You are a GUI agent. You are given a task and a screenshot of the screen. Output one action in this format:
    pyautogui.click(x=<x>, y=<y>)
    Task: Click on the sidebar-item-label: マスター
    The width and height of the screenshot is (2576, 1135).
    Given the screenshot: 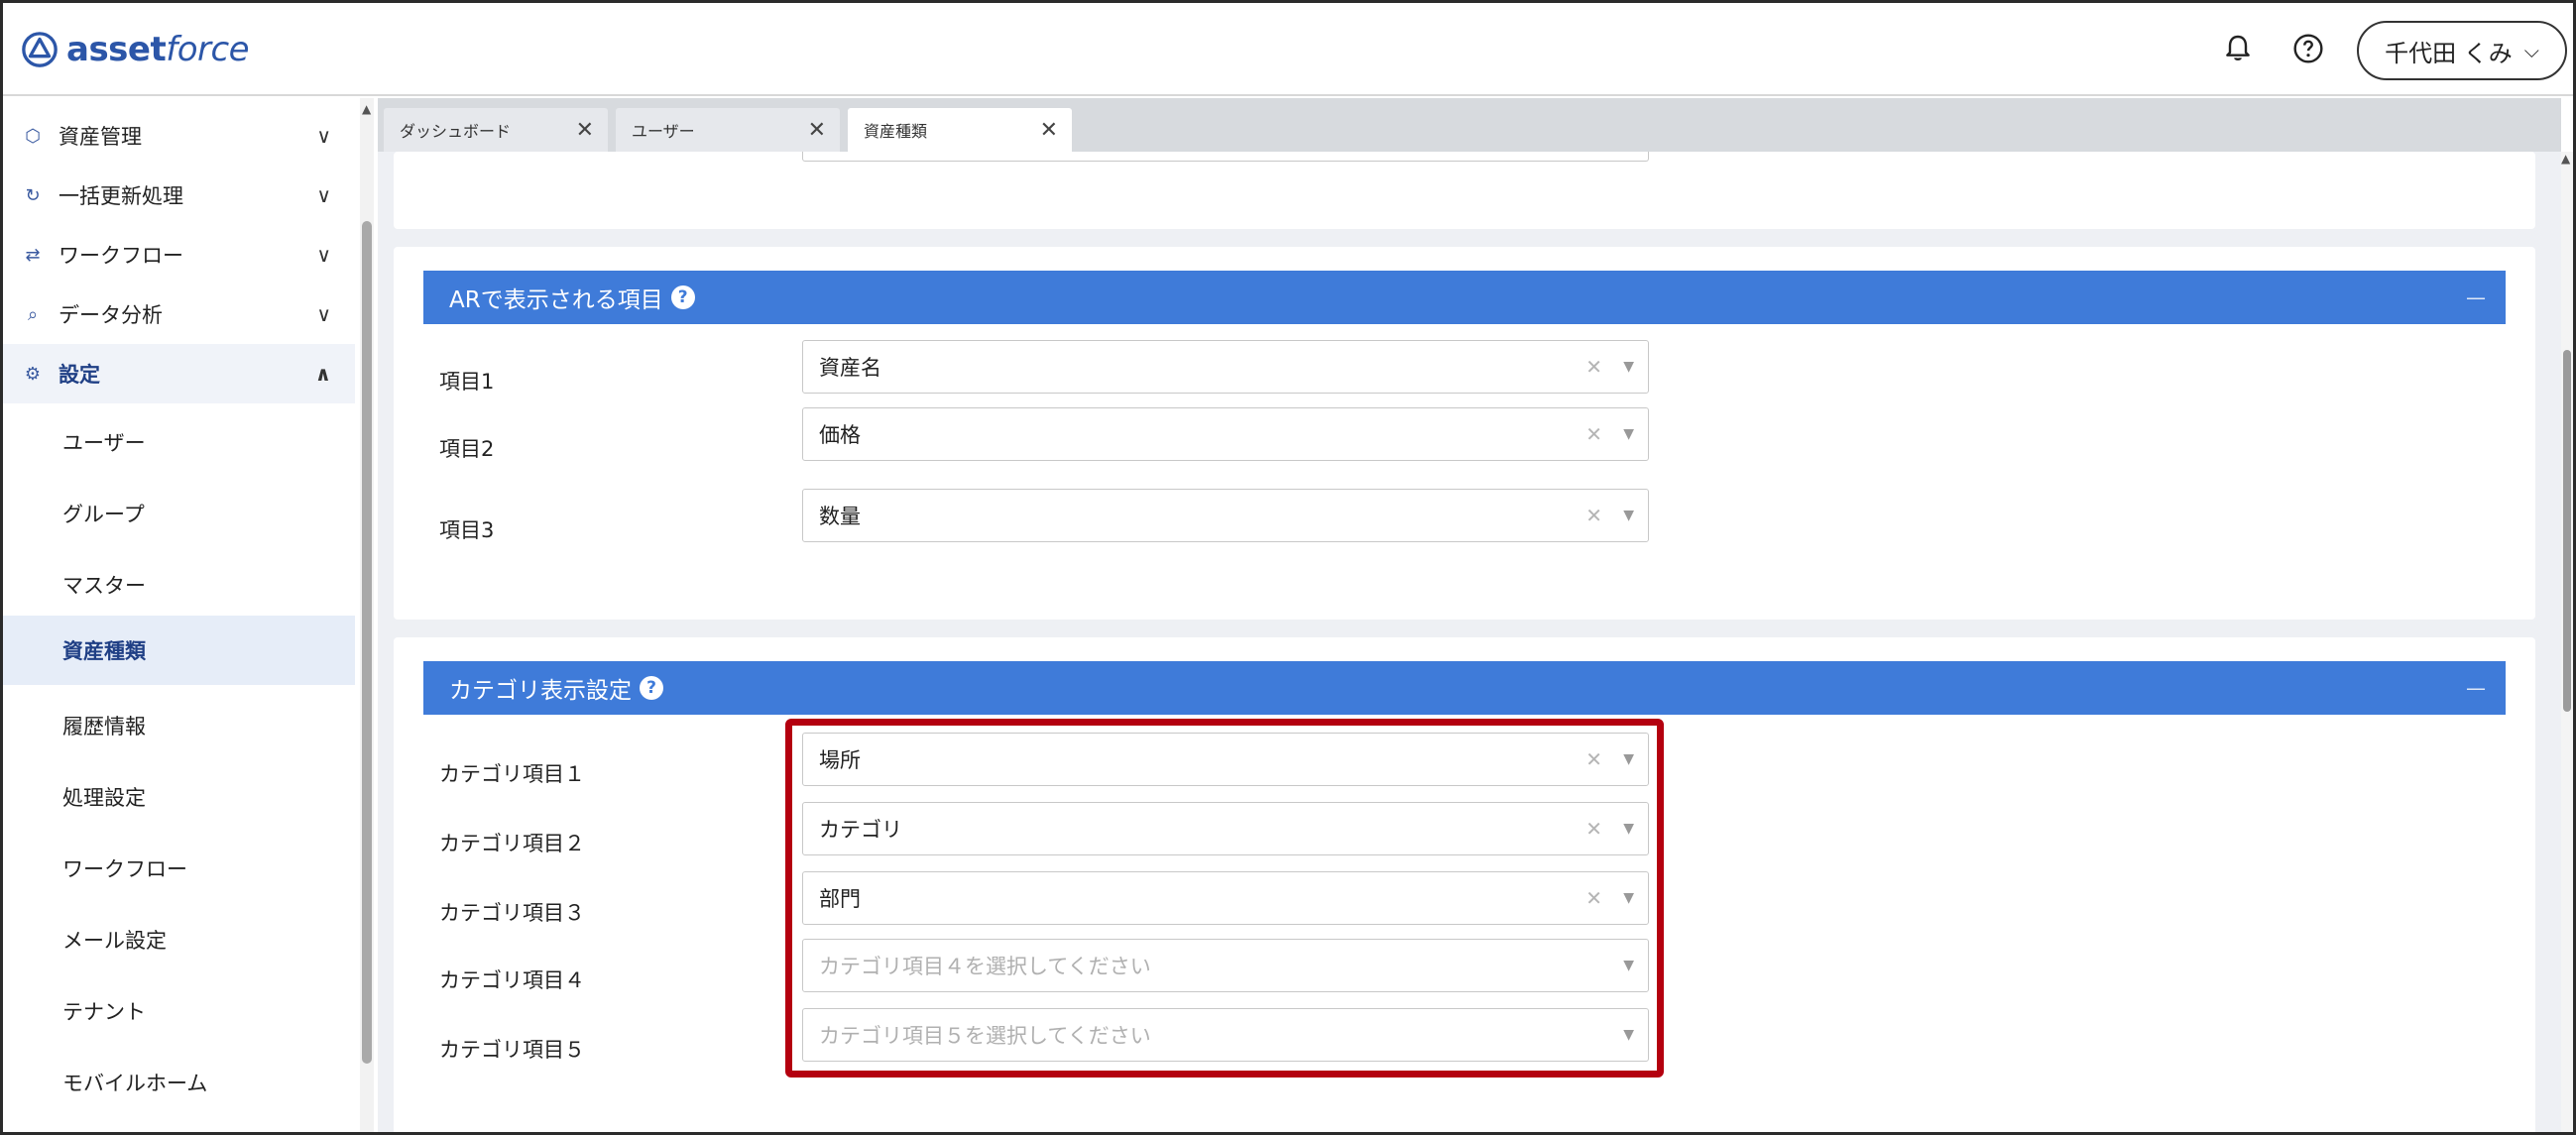 What is the action you would take?
    pyautogui.click(x=104, y=586)
    